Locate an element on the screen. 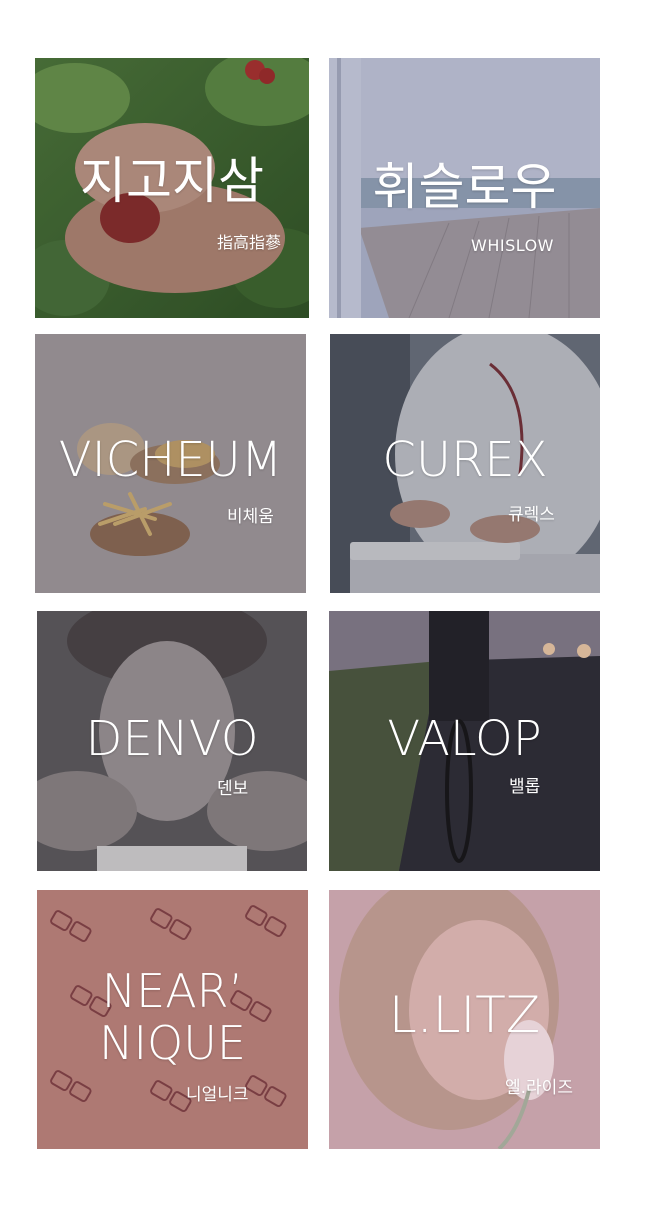  brand-title: L.LITZ is located at coordinates (464, 1015).